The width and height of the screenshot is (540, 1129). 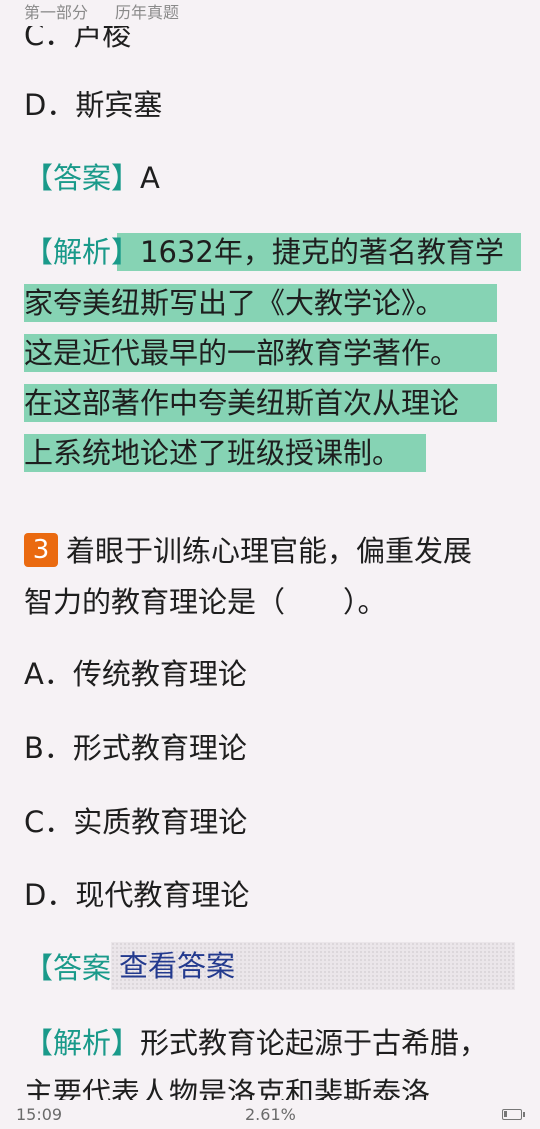 What do you see at coordinates (82, 1043) in the screenshot?
I see `analysis-bracket-q3: 【解析】` at bounding box center [82, 1043].